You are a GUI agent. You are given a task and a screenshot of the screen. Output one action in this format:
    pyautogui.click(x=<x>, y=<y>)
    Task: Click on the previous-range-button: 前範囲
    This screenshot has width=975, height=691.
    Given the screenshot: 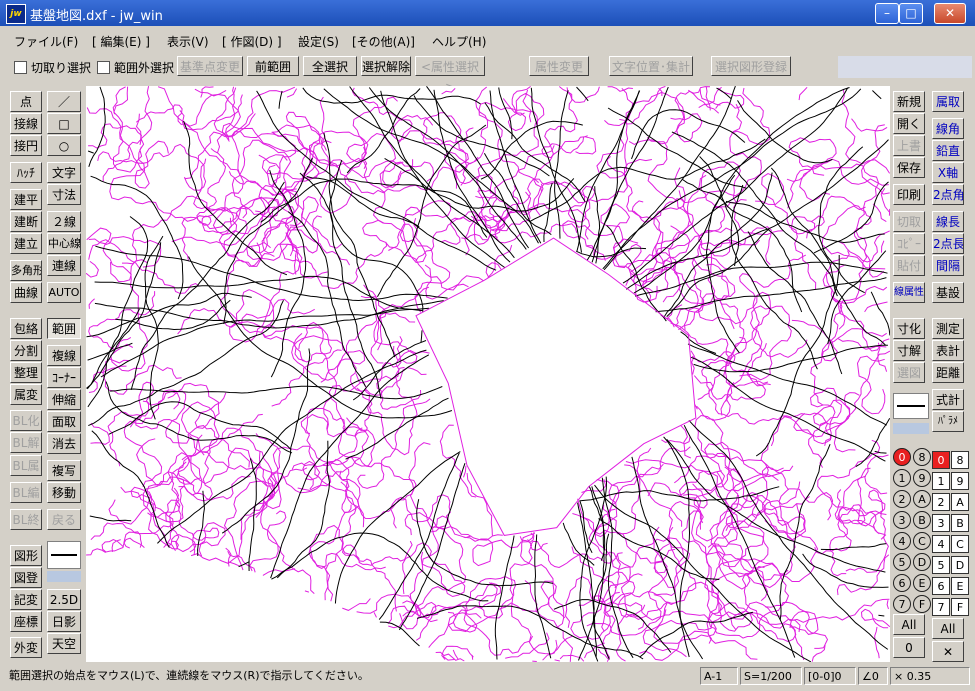 What is the action you would take?
    pyautogui.click(x=273, y=66)
    